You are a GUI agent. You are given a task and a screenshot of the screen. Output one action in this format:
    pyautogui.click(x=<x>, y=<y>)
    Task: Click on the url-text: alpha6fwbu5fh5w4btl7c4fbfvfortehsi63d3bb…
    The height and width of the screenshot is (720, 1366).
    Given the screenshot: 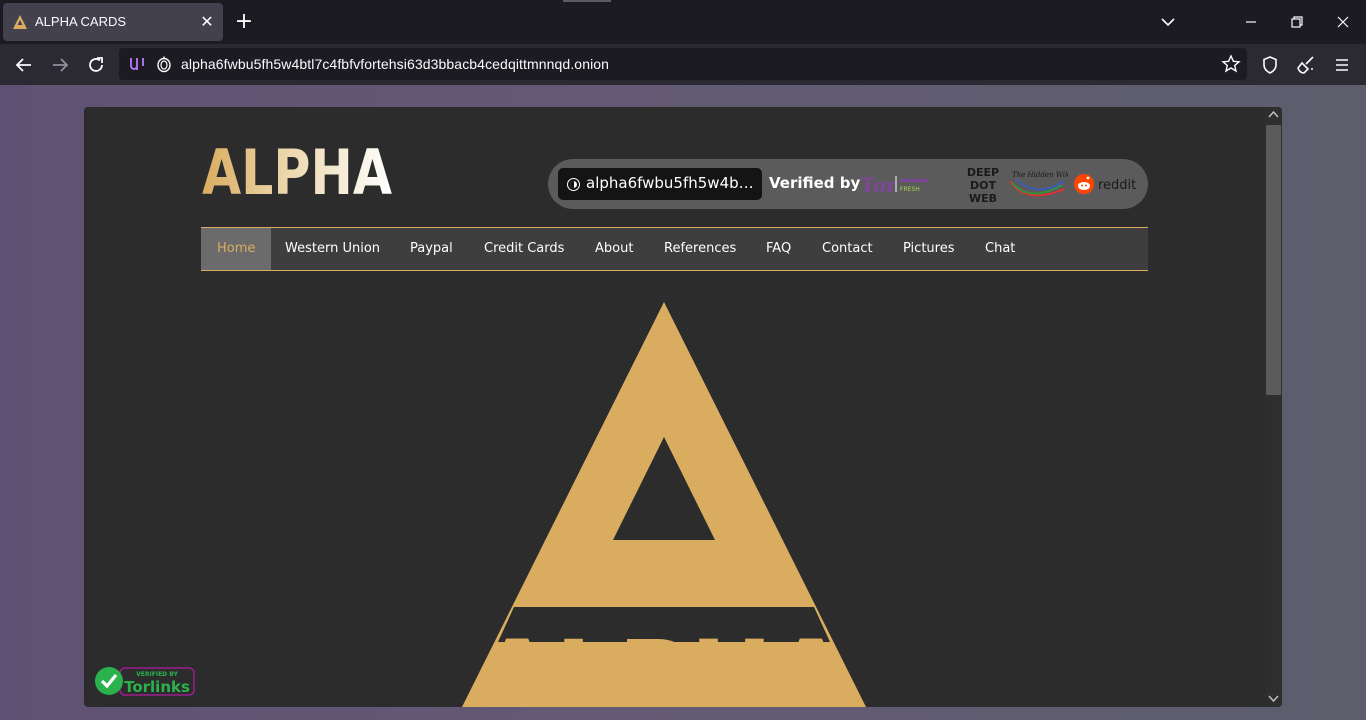 What is the action you would take?
    pyautogui.click(x=395, y=64)
    